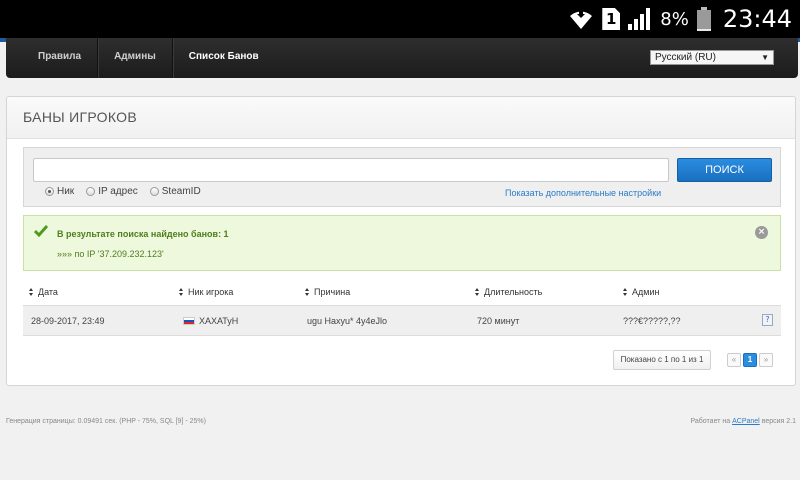 The image size is (800, 480). I want to click on footer-powered-prefix: Работает на, so click(710, 421).